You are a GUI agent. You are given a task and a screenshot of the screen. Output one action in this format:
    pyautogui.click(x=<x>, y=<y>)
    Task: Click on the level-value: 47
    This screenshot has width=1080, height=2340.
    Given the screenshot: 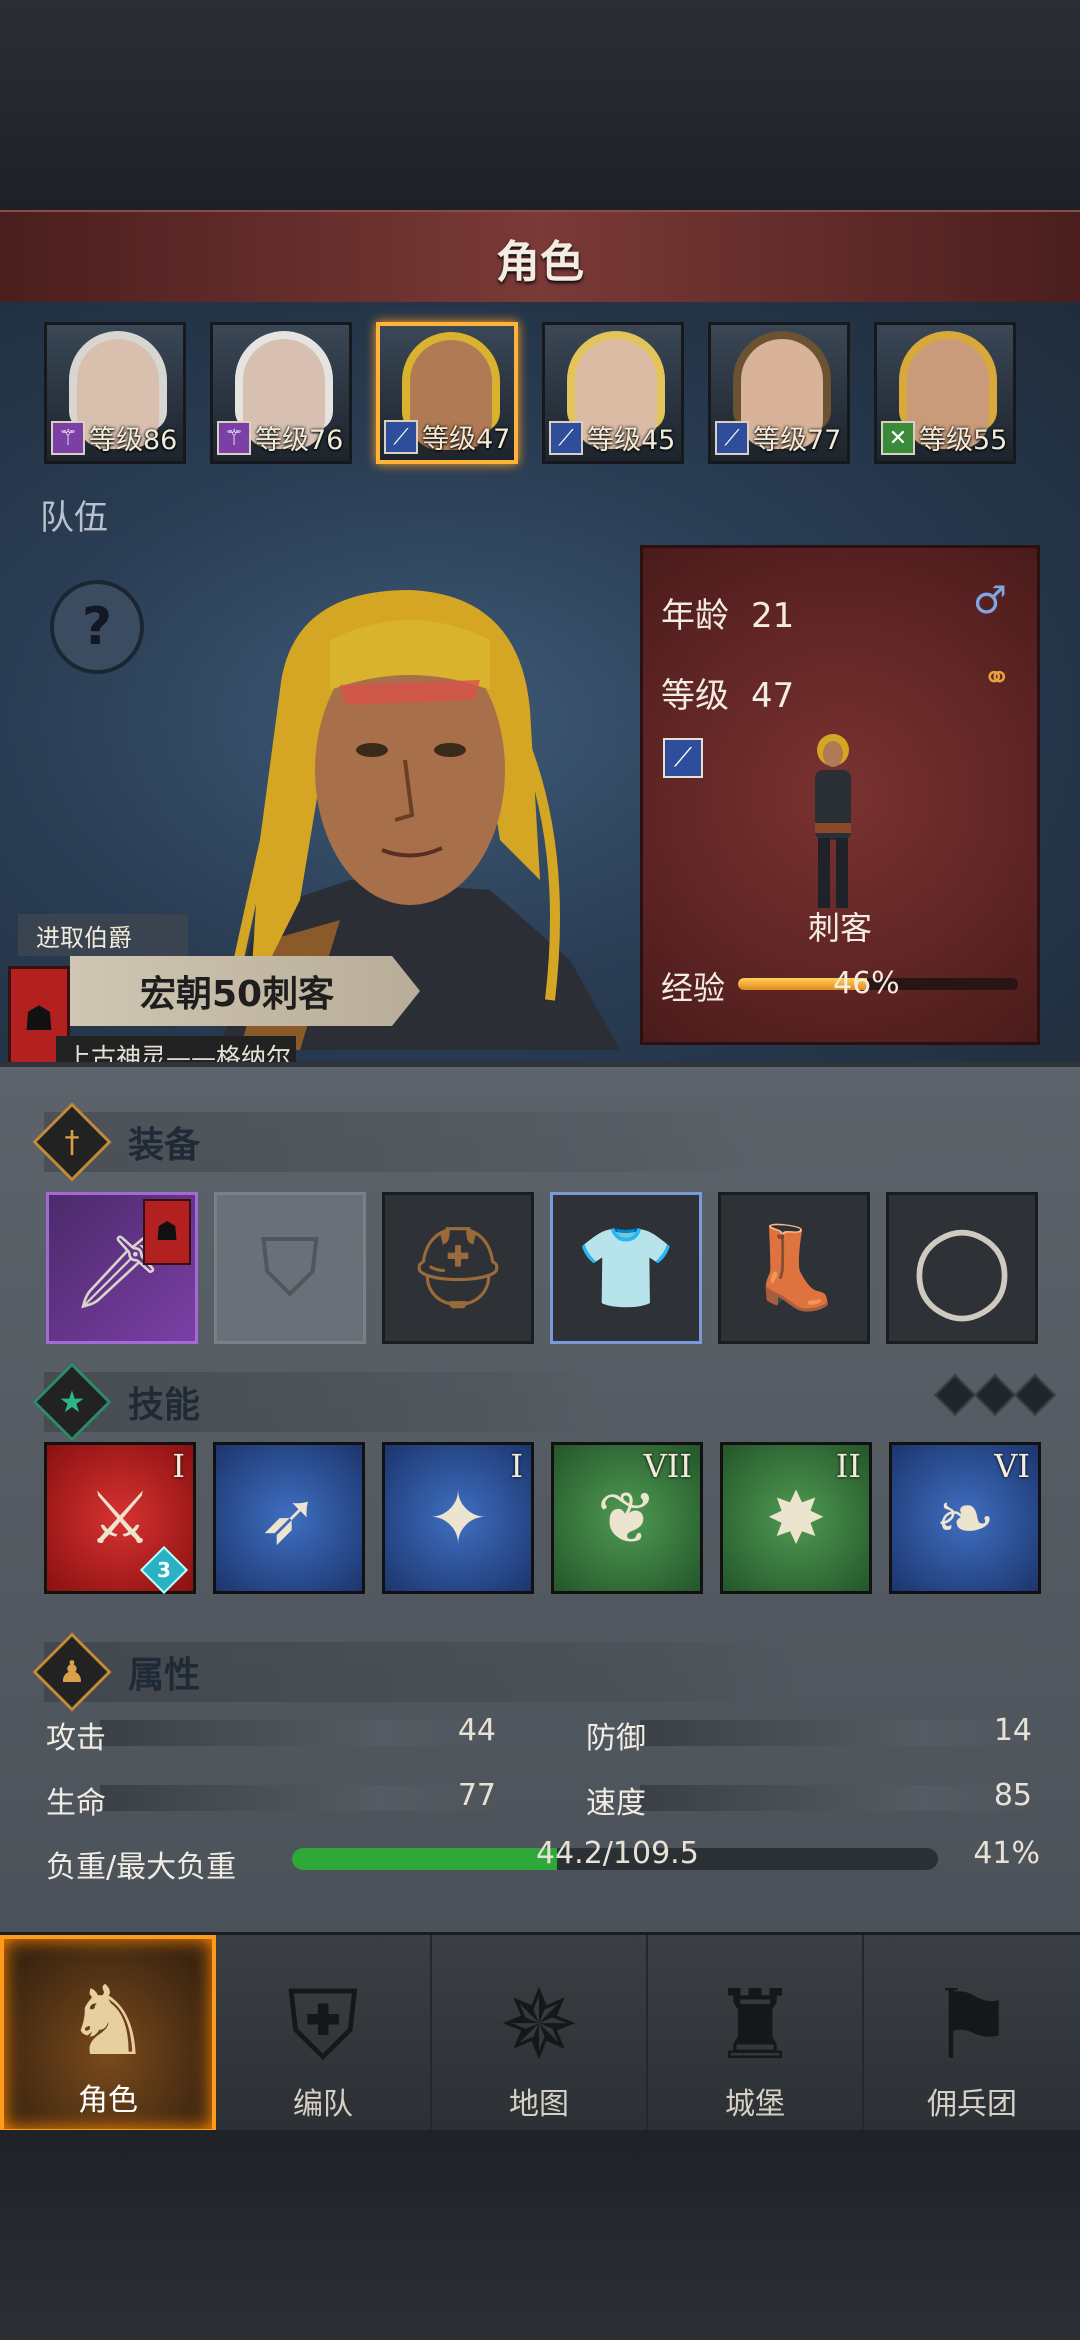 What is the action you would take?
    pyautogui.click(x=773, y=696)
    